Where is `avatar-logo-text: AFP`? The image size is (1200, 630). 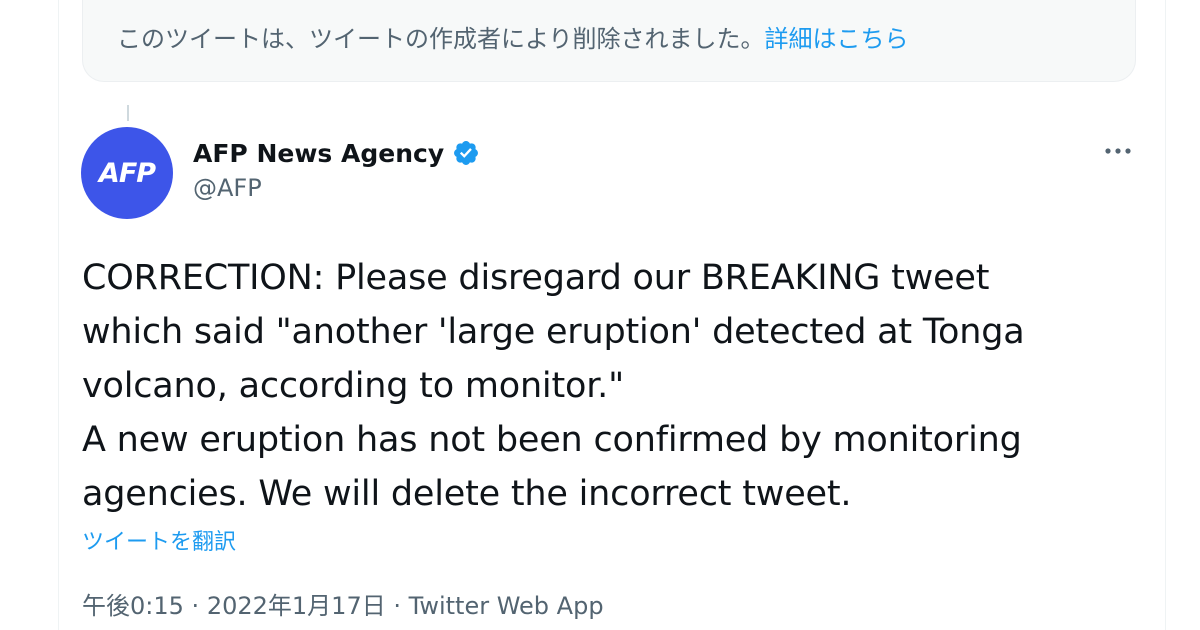 avatar-logo-text: AFP is located at coordinates (127, 173).